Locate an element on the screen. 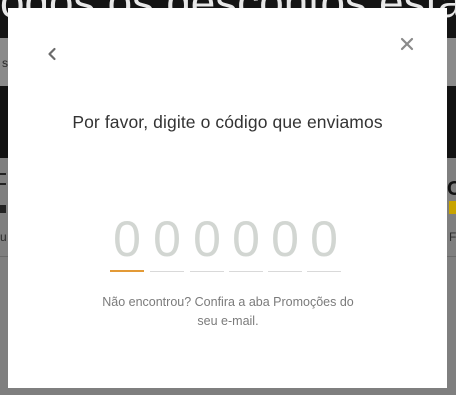 This screenshot has width=456, height=395. close-button is located at coordinates (407, 45).